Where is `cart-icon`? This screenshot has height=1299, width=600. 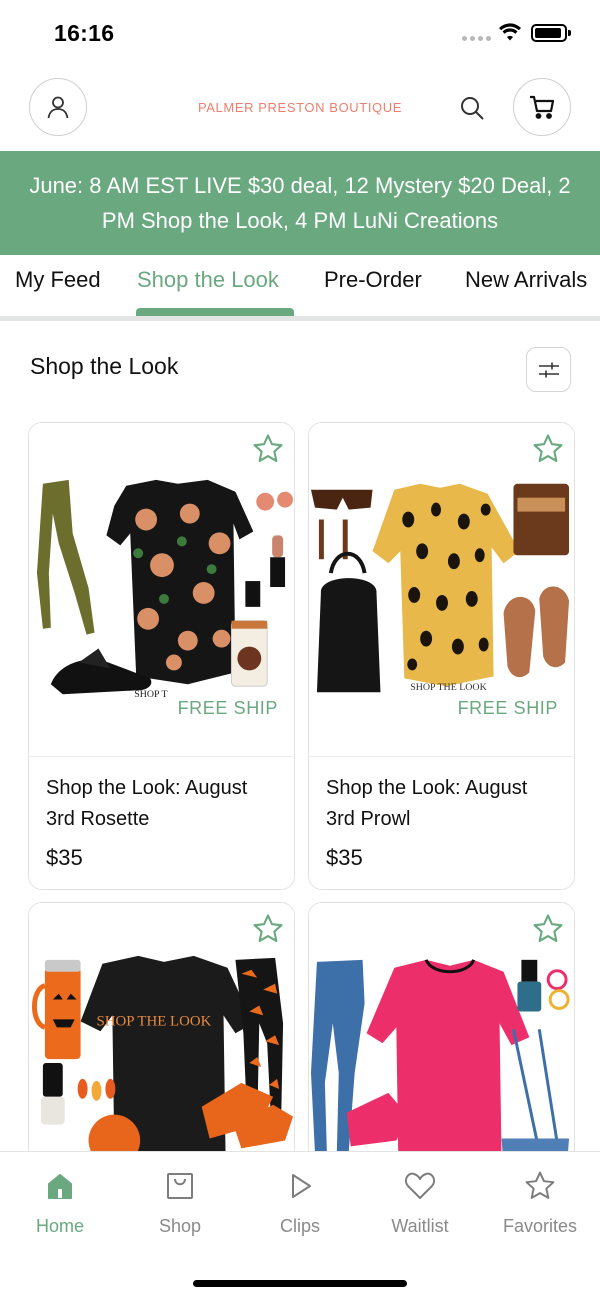
cart-icon is located at coordinates (542, 107).